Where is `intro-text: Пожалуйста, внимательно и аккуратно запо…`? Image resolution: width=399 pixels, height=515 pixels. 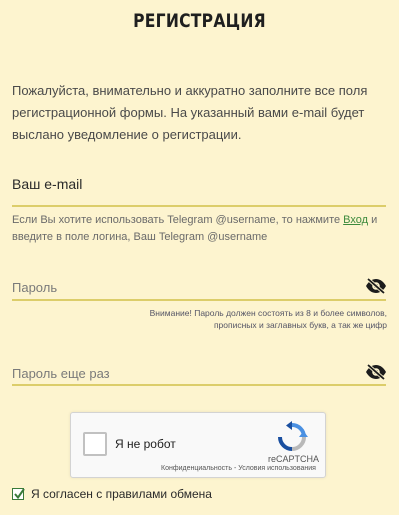 intro-text: Пожалуйста, внимательно и аккуратно запо… is located at coordinates (190, 112).